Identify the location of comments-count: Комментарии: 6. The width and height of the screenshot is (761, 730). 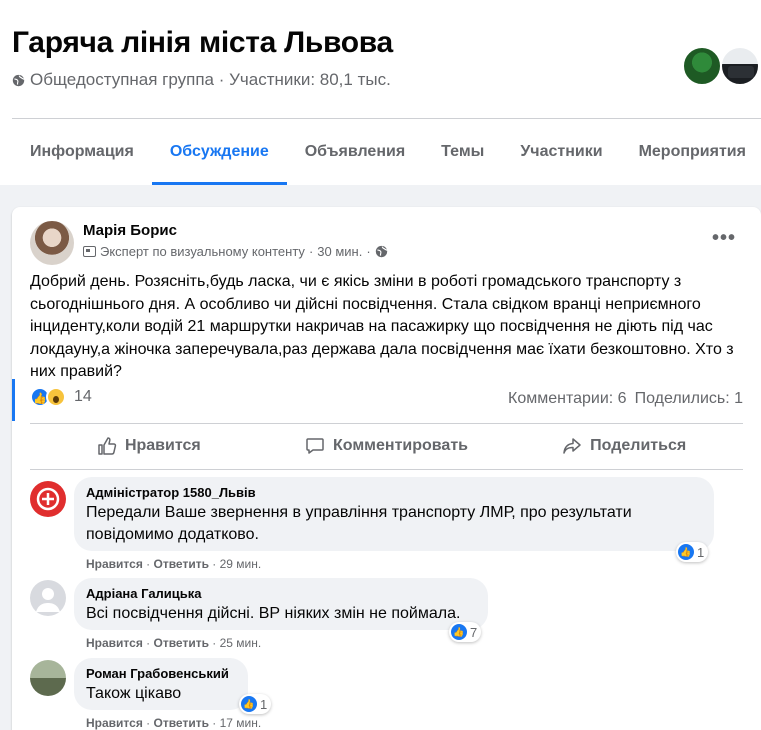
(567, 399).